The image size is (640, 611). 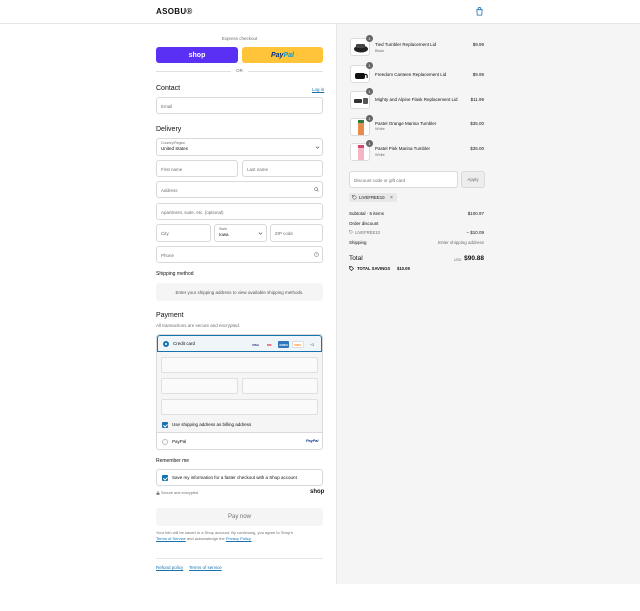 What do you see at coordinates (354, 197) in the screenshot?
I see `tag-icon` at bounding box center [354, 197].